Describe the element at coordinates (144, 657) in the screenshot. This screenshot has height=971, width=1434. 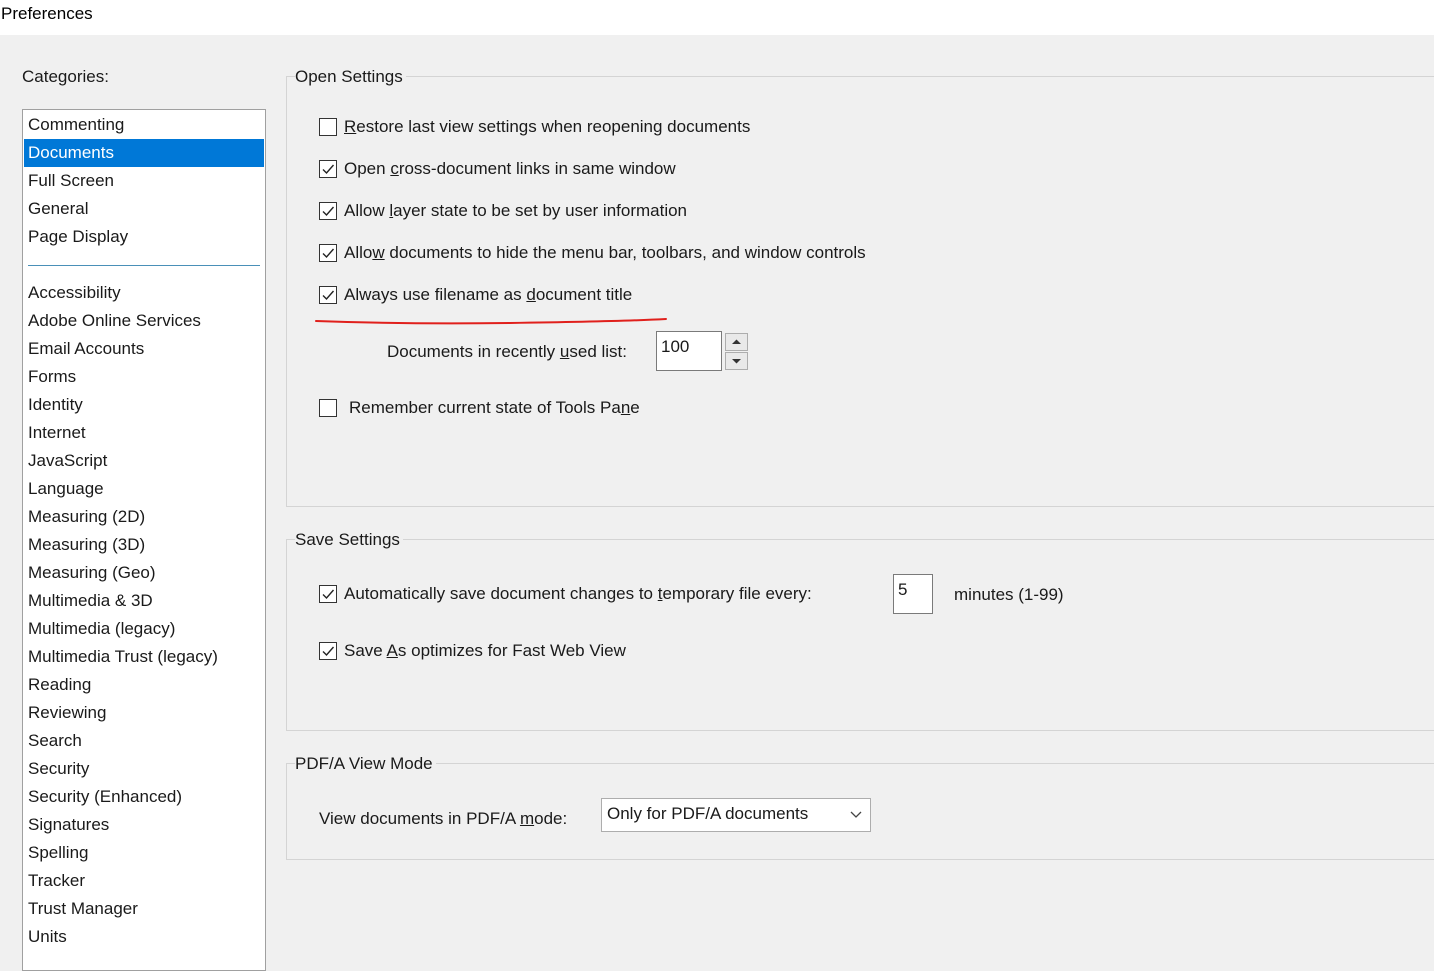
I see `category-item: Multimedia Trust (legacy)` at that location.